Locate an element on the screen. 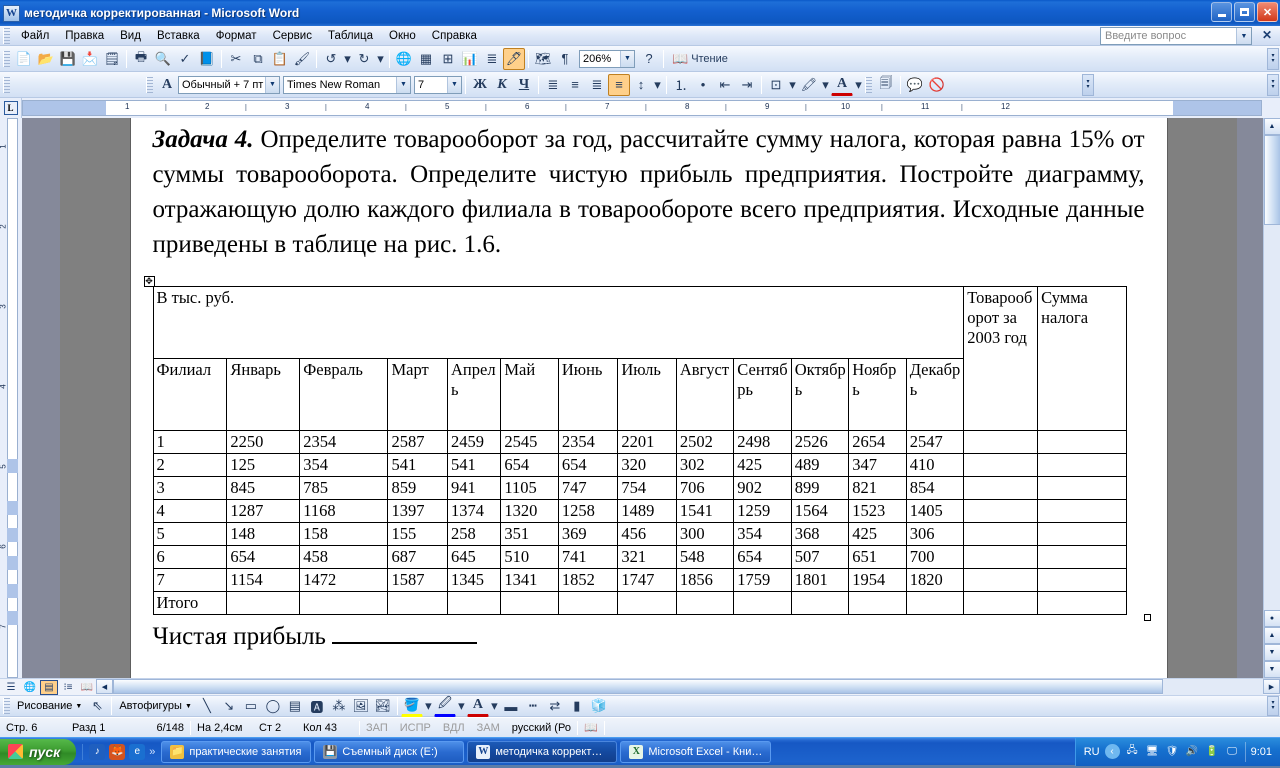 The image size is (1280, 768). font-color-dropdown-icon: ▾ is located at coordinates (494, 706).